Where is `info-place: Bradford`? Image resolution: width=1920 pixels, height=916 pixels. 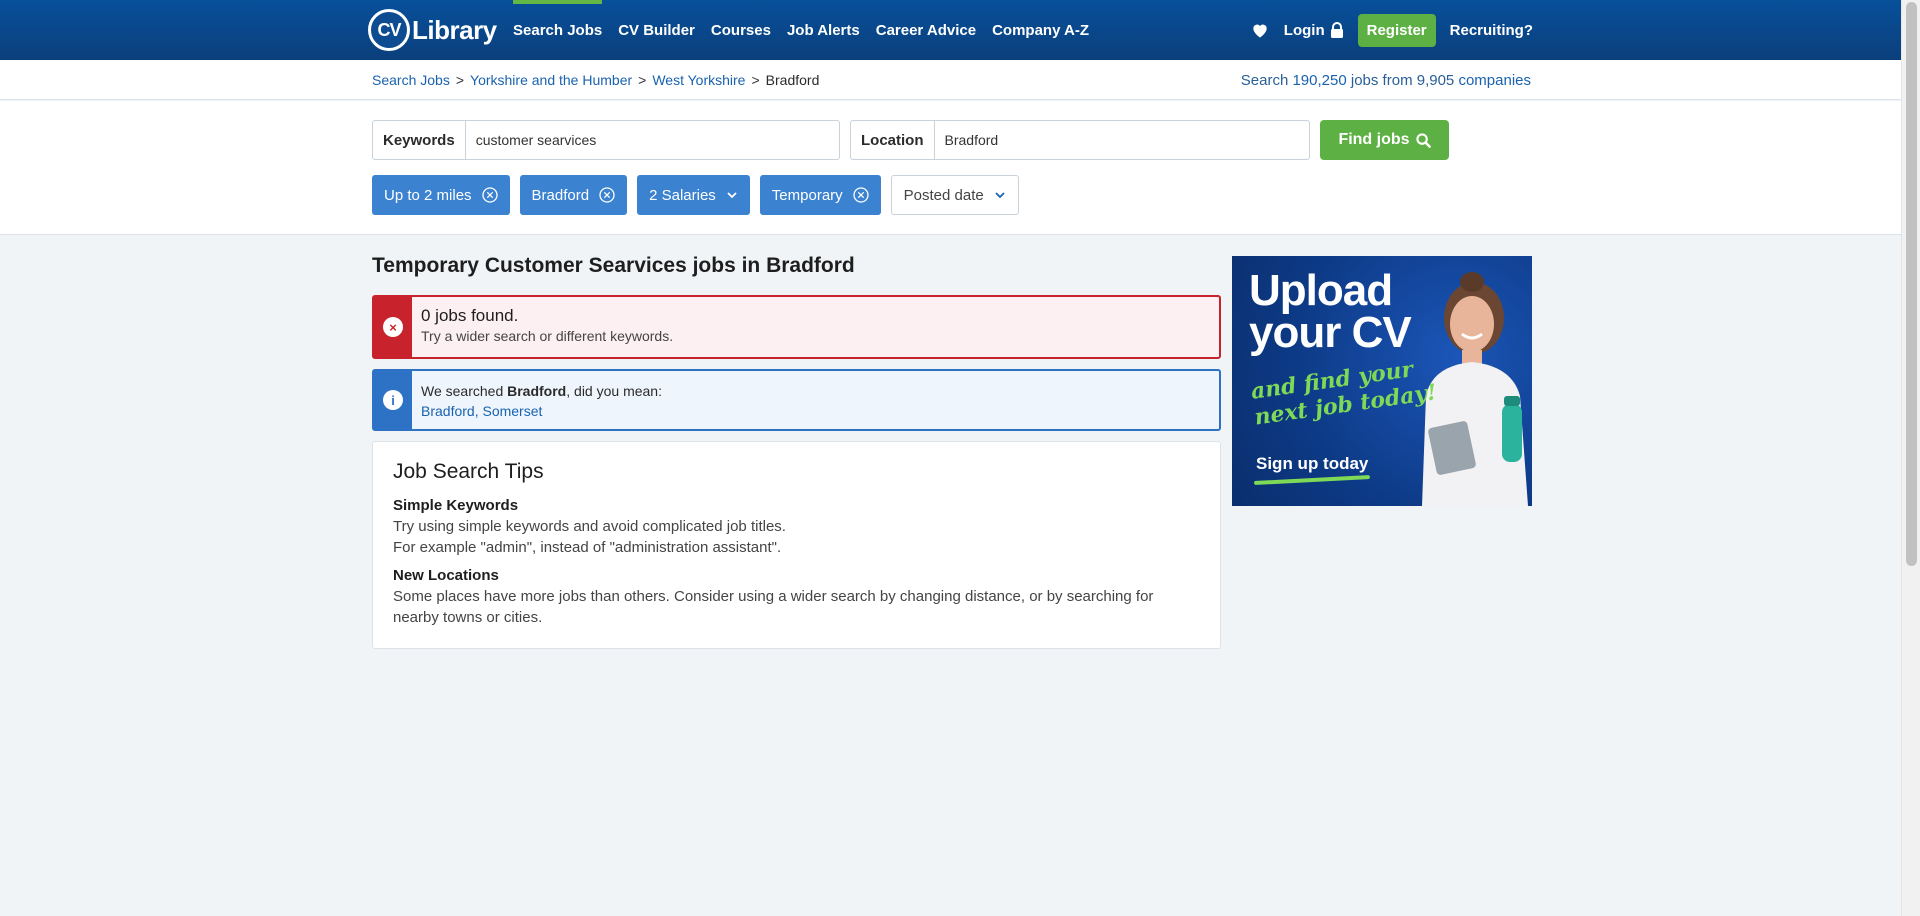 info-place: Bradford is located at coordinates (537, 391).